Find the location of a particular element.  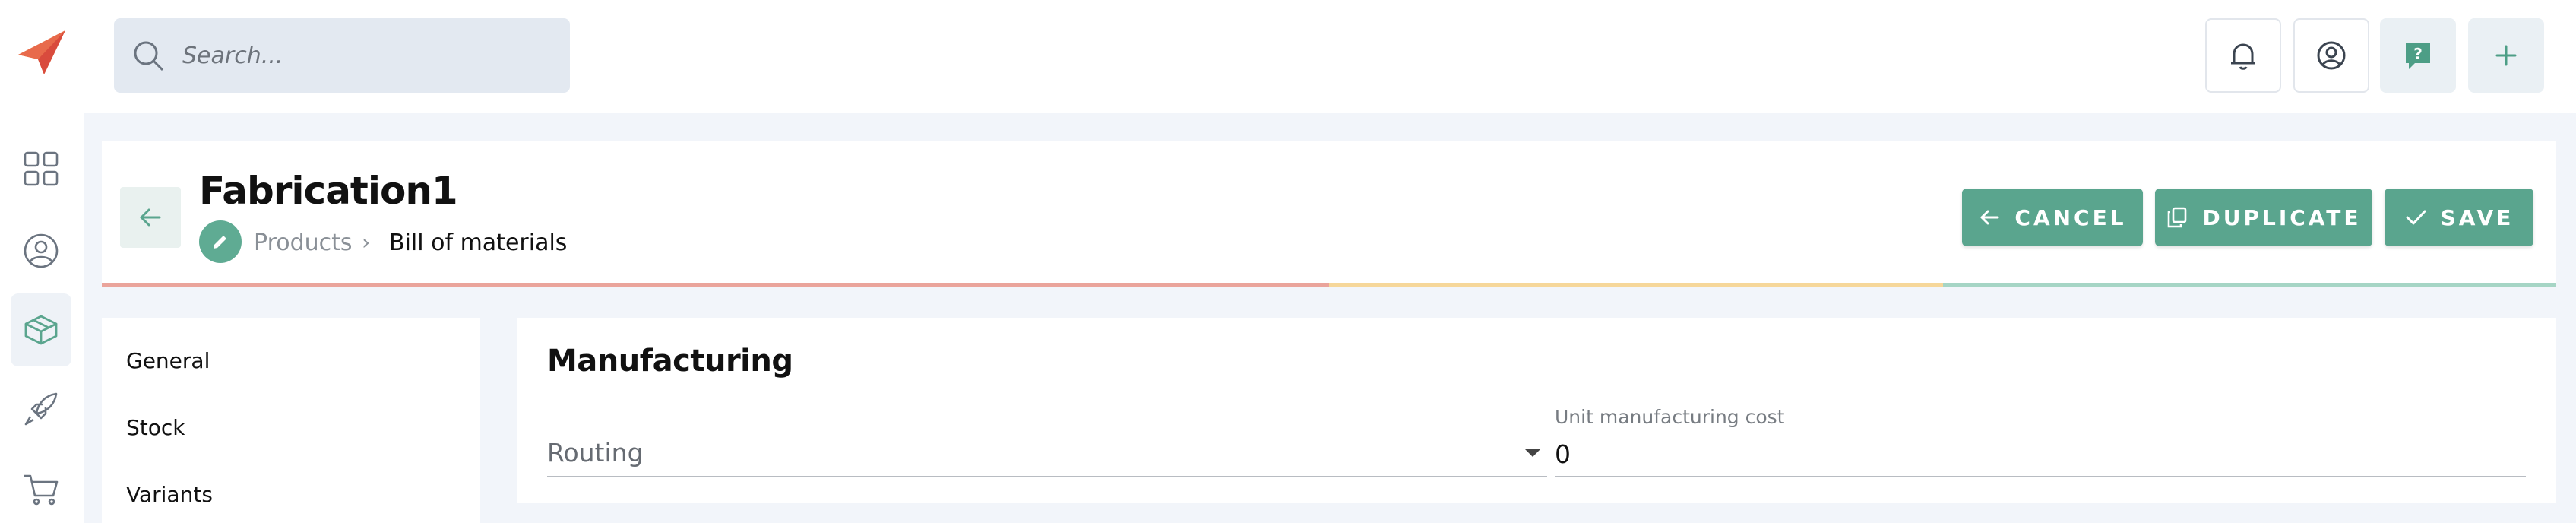

box-icon is located at coordinates (41, 330).